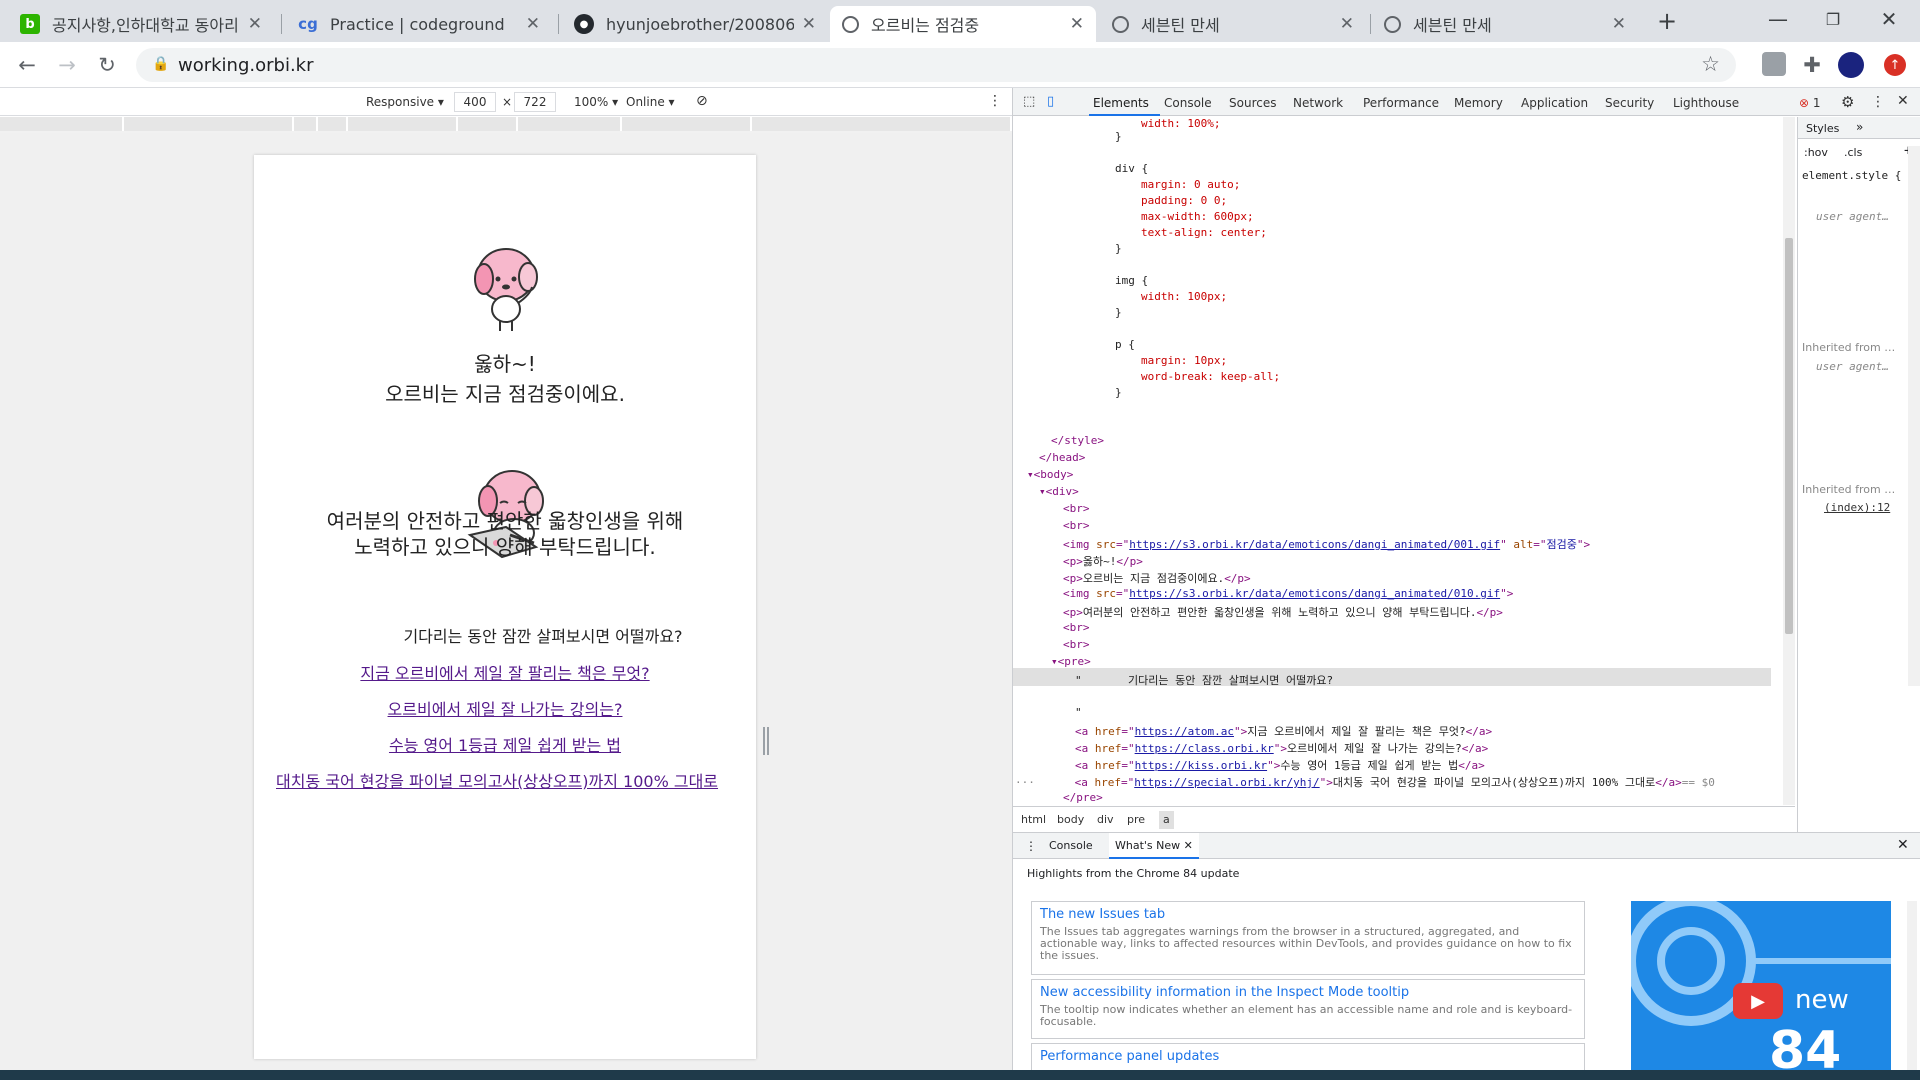  I want to click on maximize-icon: ❐, so click(1833, 19).